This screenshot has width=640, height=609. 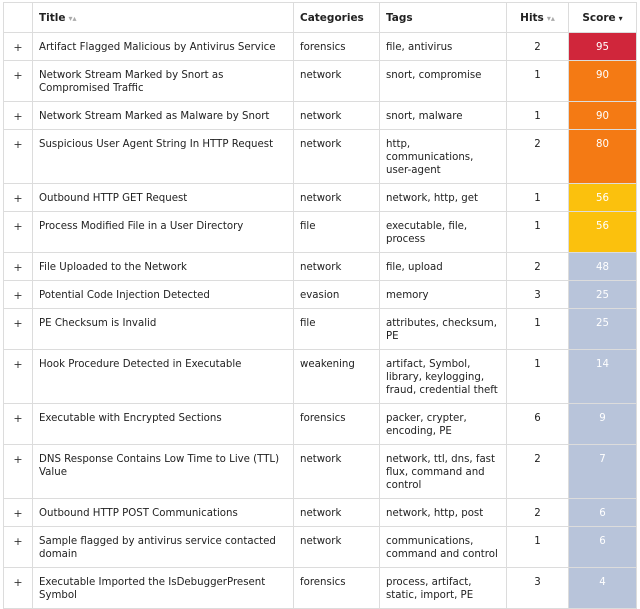 What do you see at coordinates (537, 17) in the screenshot?
I see `hits-column-header: Hits ▾▴` at bounding box center [537, 17].